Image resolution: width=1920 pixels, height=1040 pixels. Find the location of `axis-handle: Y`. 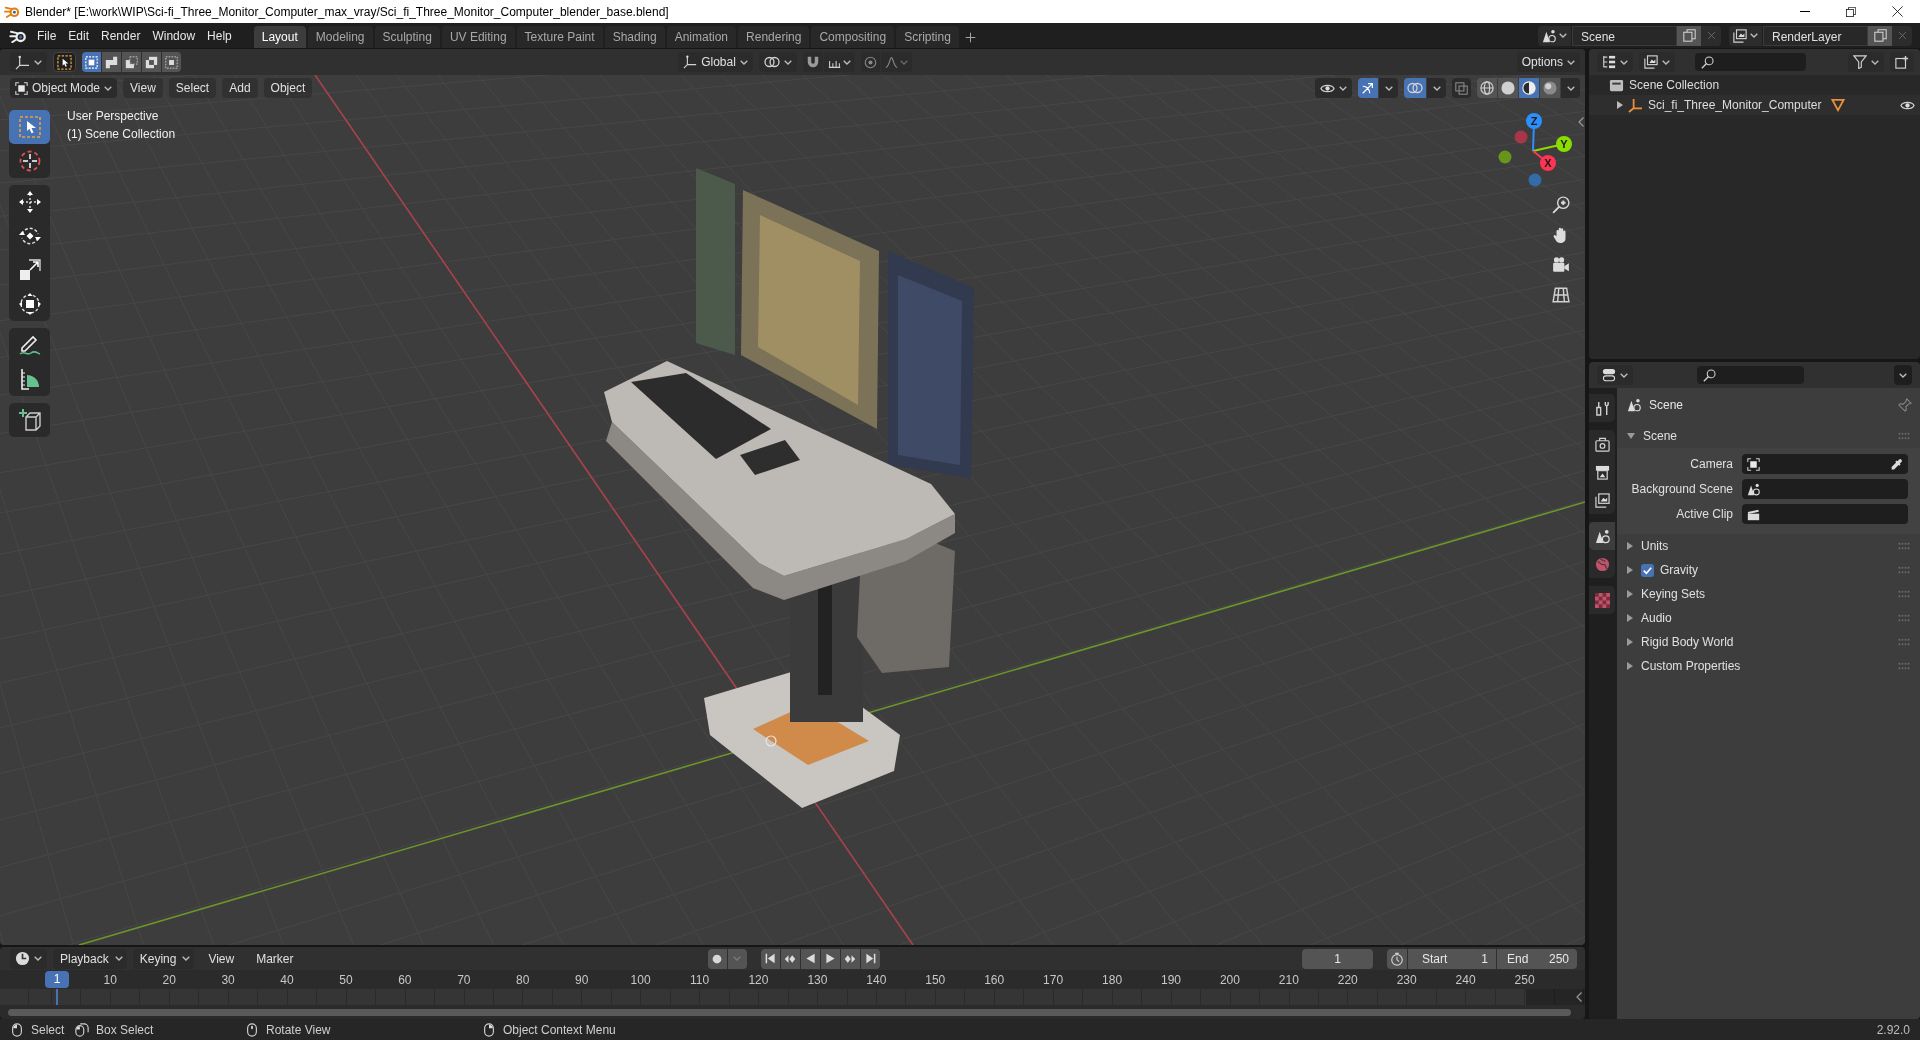

axis-handle: Y is located at coordinates (1552, 144).